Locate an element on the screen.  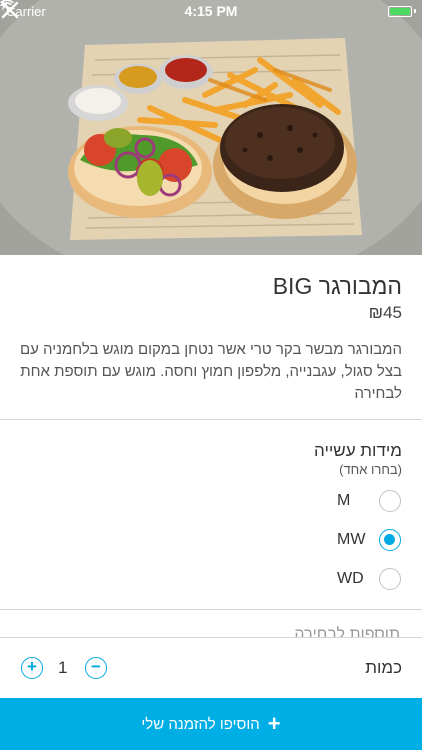
add-to-order-label: הוסיפו להזמנה שלי is located at coordinates (200, 724).